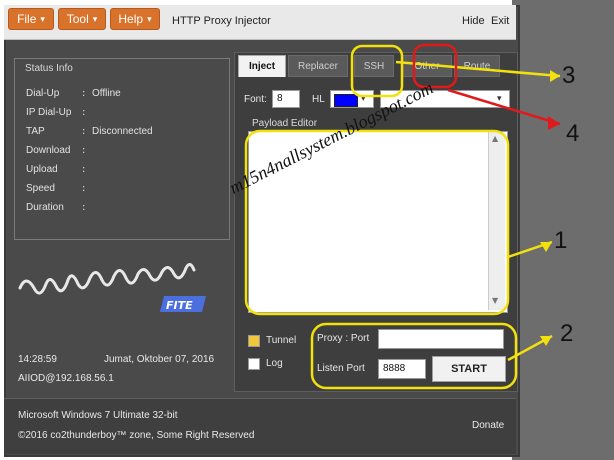  I want to click on annotation-number-1: 1, so click(561, 240).